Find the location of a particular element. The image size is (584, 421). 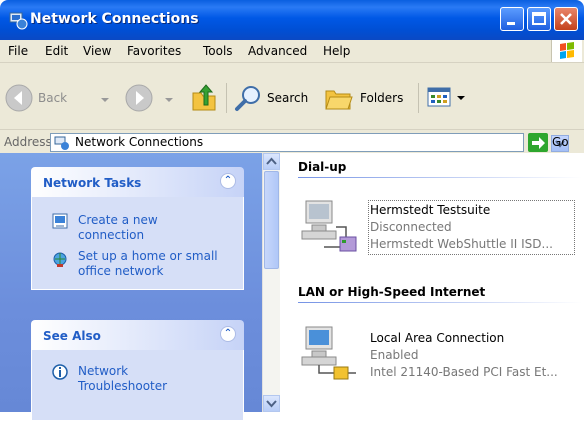

close-button is located at coordinates (566, 19).